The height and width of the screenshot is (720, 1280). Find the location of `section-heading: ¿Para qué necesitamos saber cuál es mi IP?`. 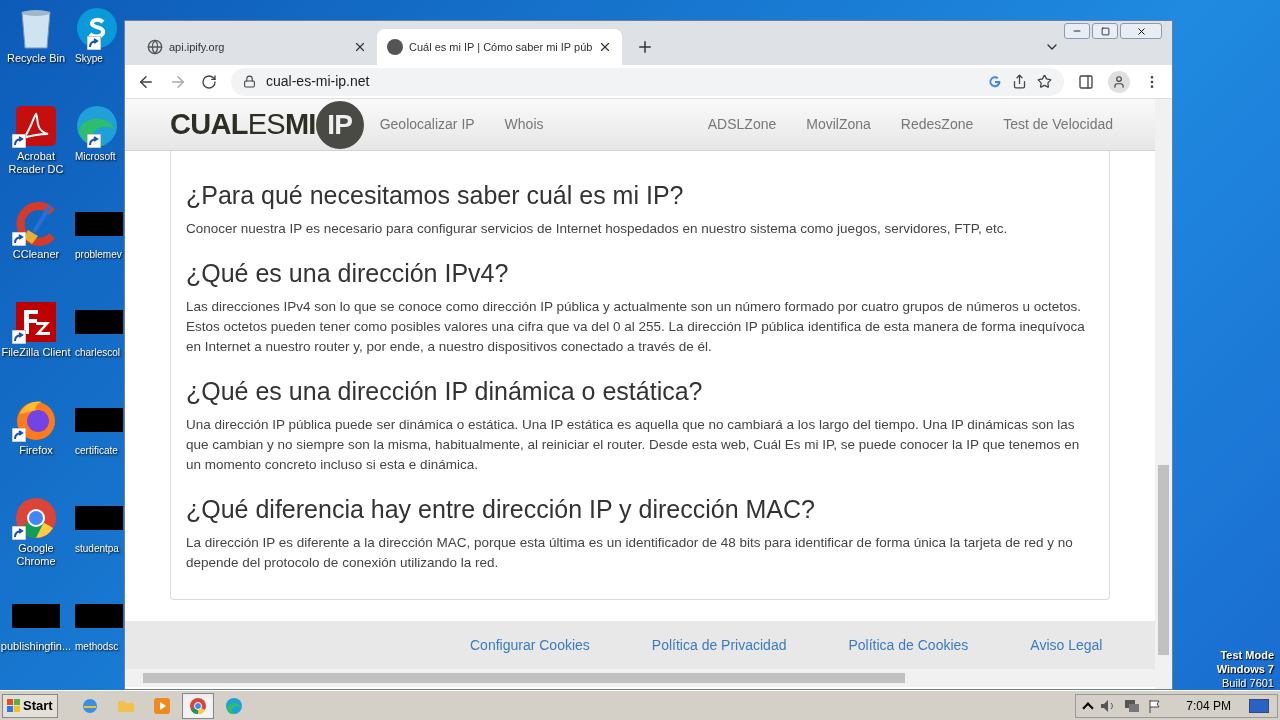

section-heading: ¿Para qué necesitamos saber cuál es mi IP? is located at coordinates (435, 195).